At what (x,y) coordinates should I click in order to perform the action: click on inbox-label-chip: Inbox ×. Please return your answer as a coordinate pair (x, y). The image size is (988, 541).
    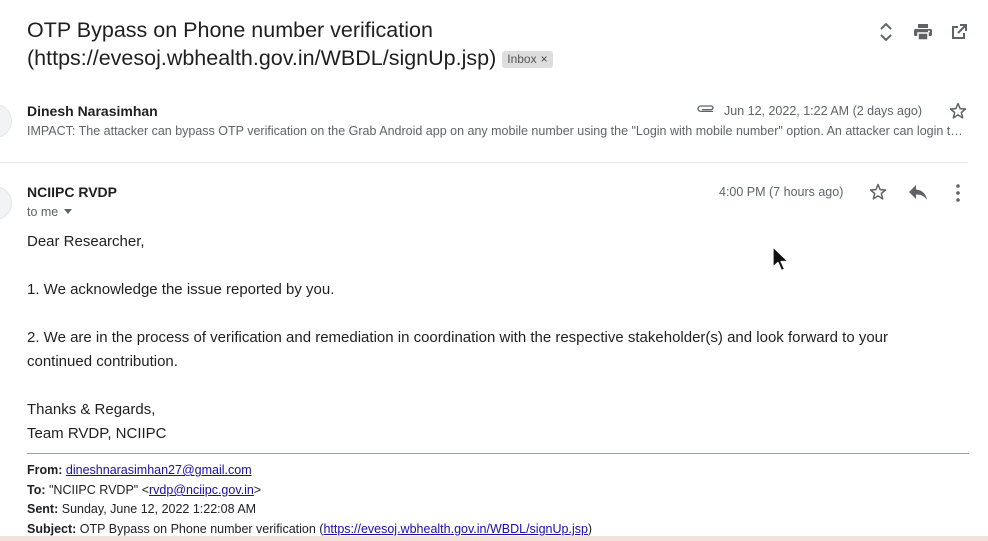
    Looking at the image, I should click on (527, 59).